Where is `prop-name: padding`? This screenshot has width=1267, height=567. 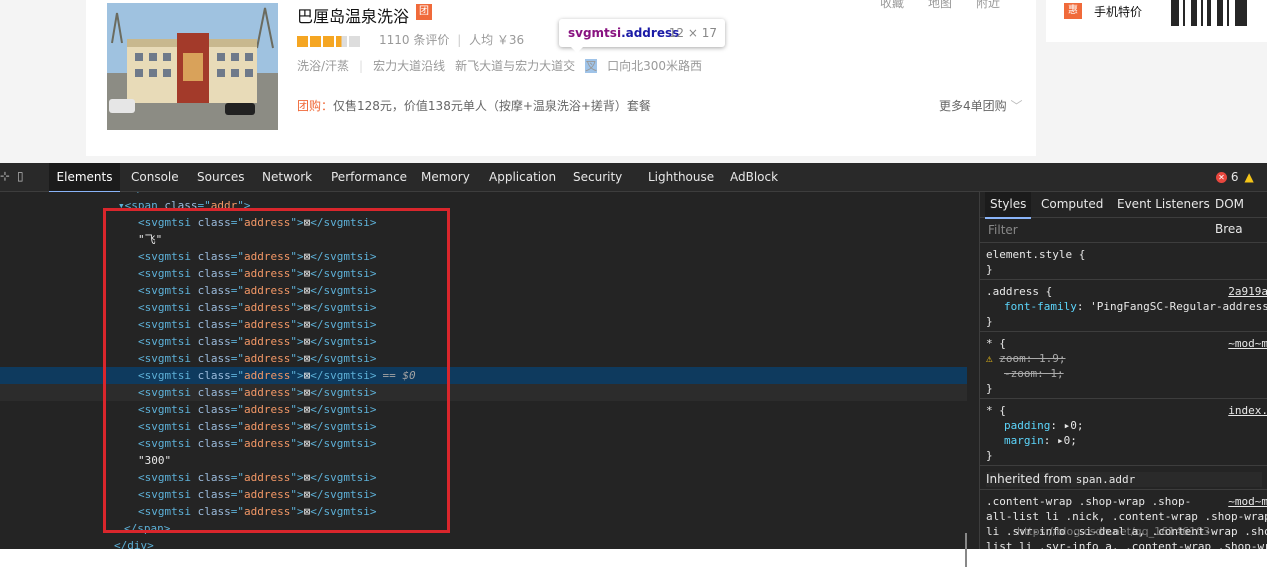 prop-name: padding is located at coordinates (1027, 425).